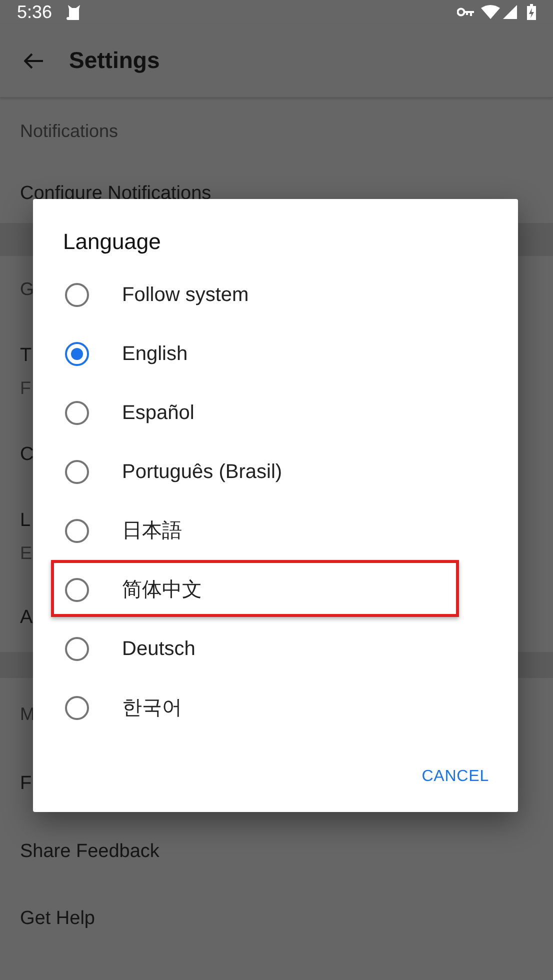 This screenshot has width=553, height=980. What do you see at coordinates (455, 777) in the screenshot?
I see `cancel-button: CANCEL` at bounding box center [455, 777].